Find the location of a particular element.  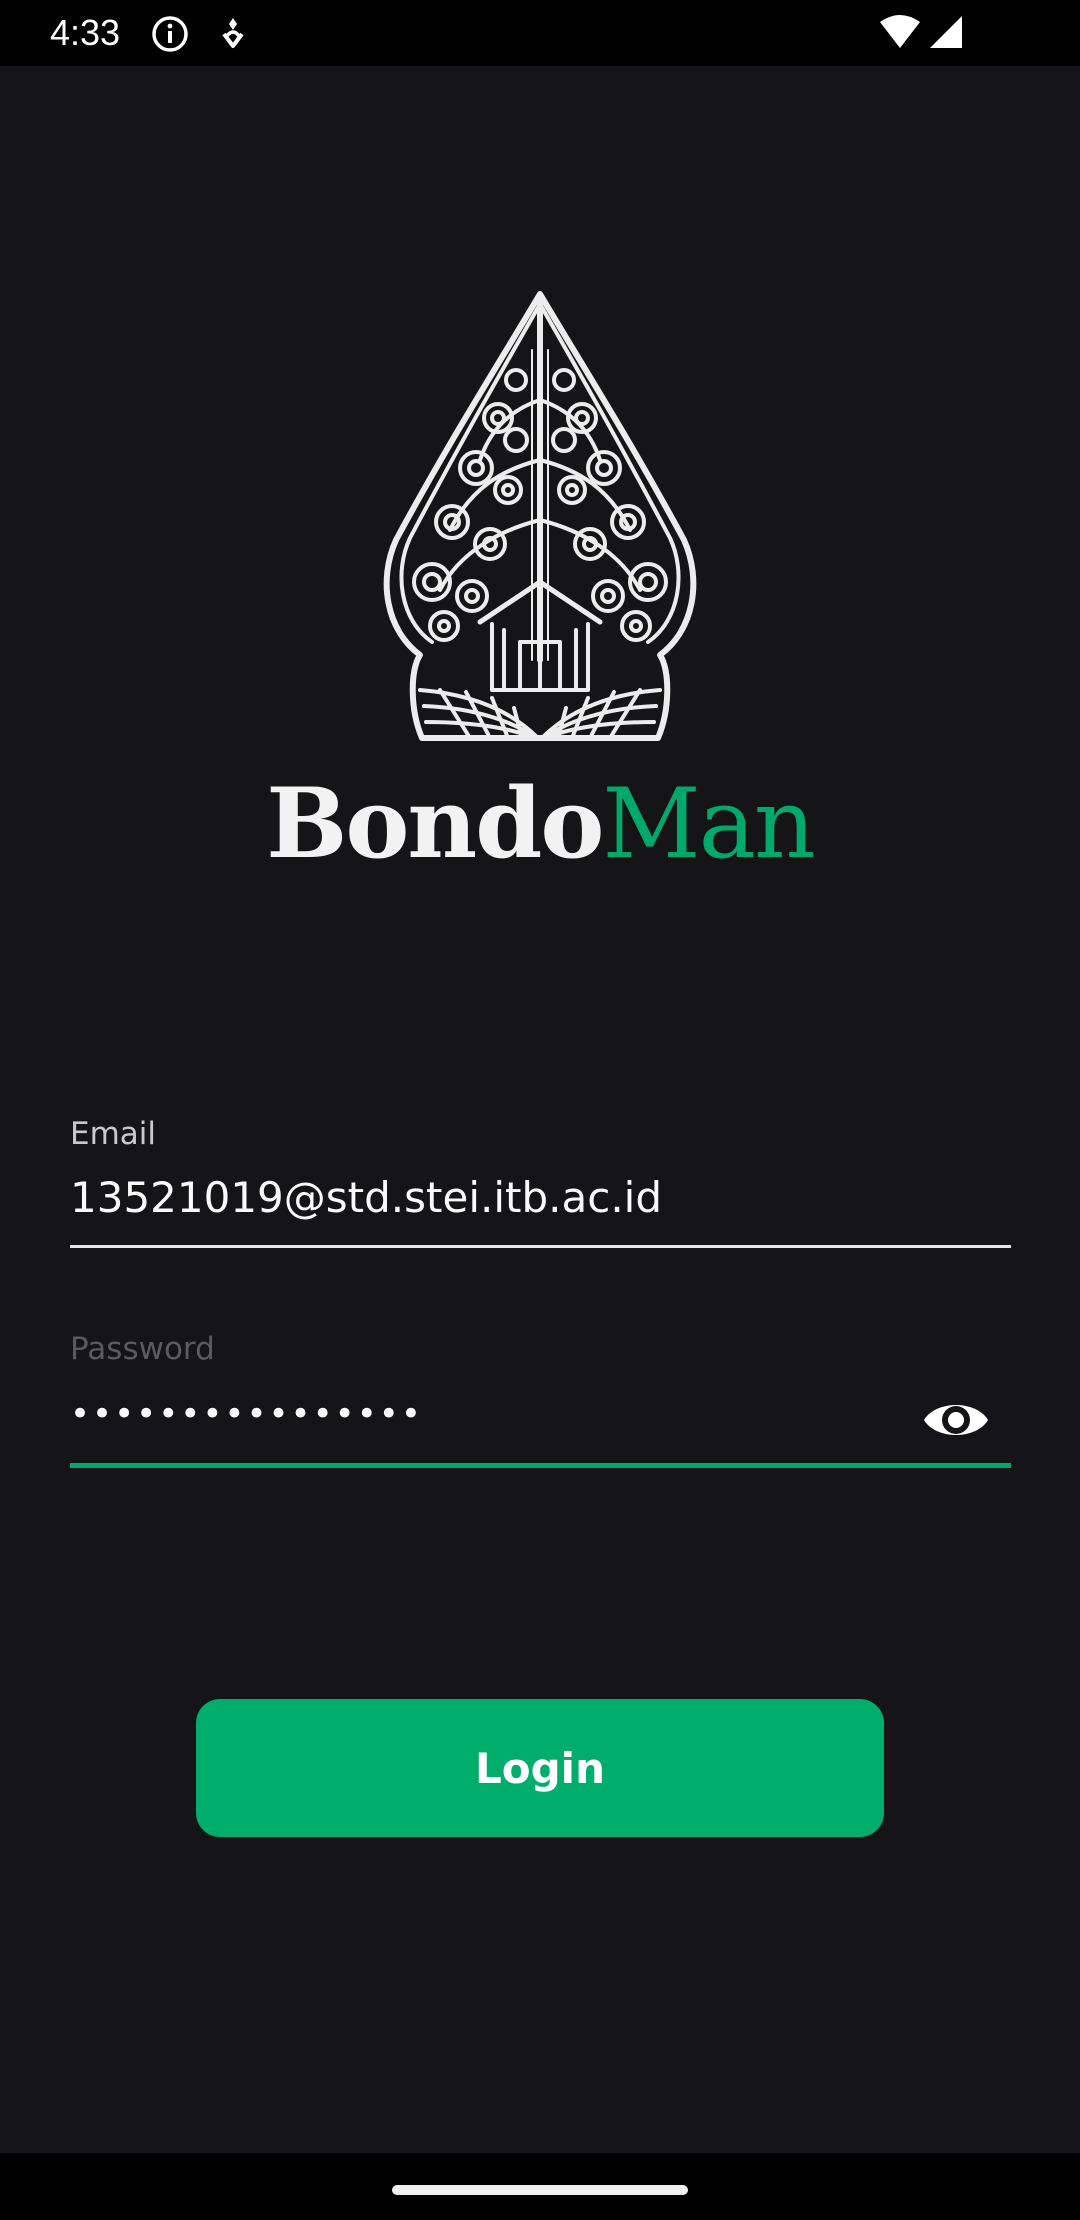

app-title-part1: Bondo is located at coordinates (435, 823).